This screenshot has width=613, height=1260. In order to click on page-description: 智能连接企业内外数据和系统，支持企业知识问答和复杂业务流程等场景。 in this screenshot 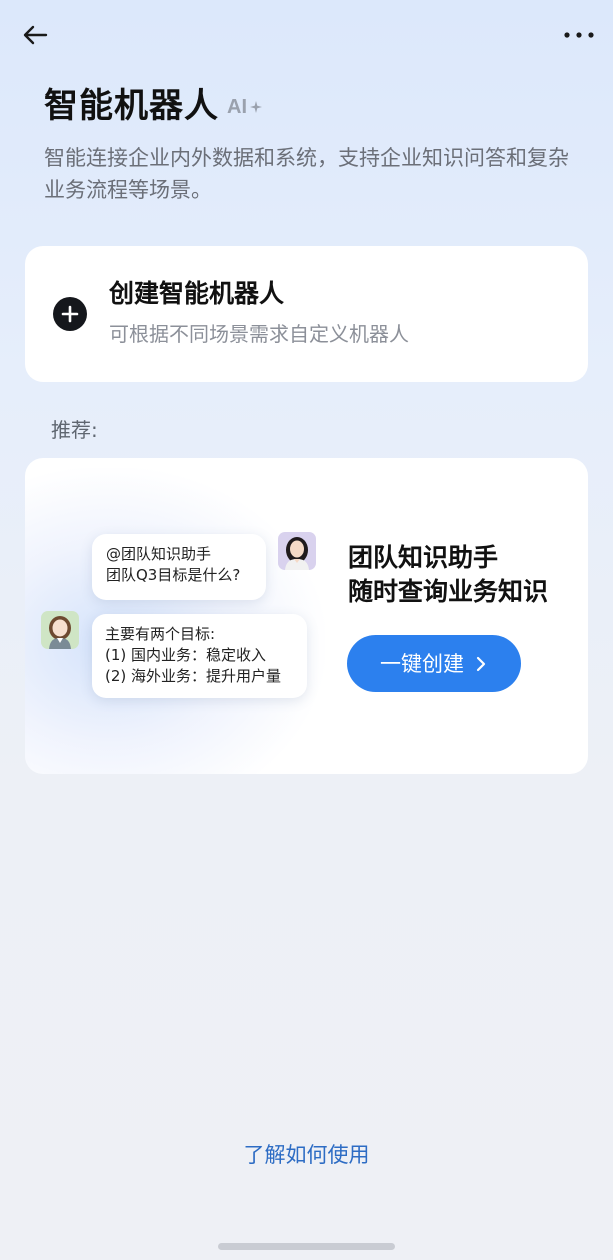, I will do `click(306, 174)`.